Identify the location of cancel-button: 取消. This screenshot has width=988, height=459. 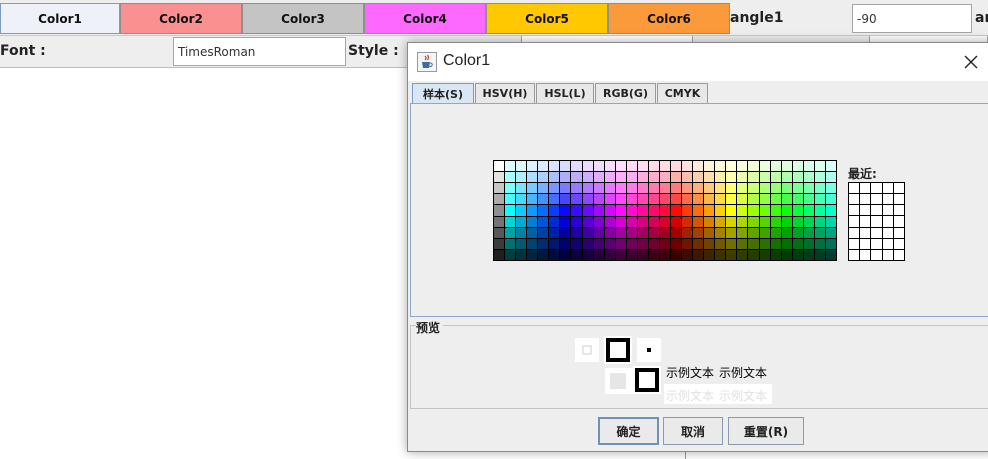
(693, 431).